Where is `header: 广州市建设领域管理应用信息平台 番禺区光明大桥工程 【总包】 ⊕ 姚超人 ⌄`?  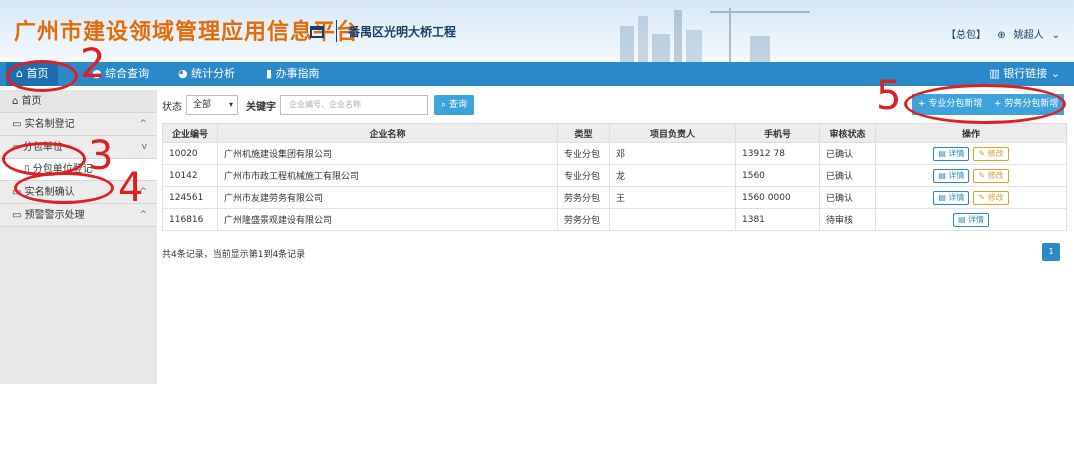
header: 广州市建设领域管理应用信息平台 番禺区光明大桥工程 【总包】 ⊕ 姚超人 ⌄ is located at coordinates (537, 31).